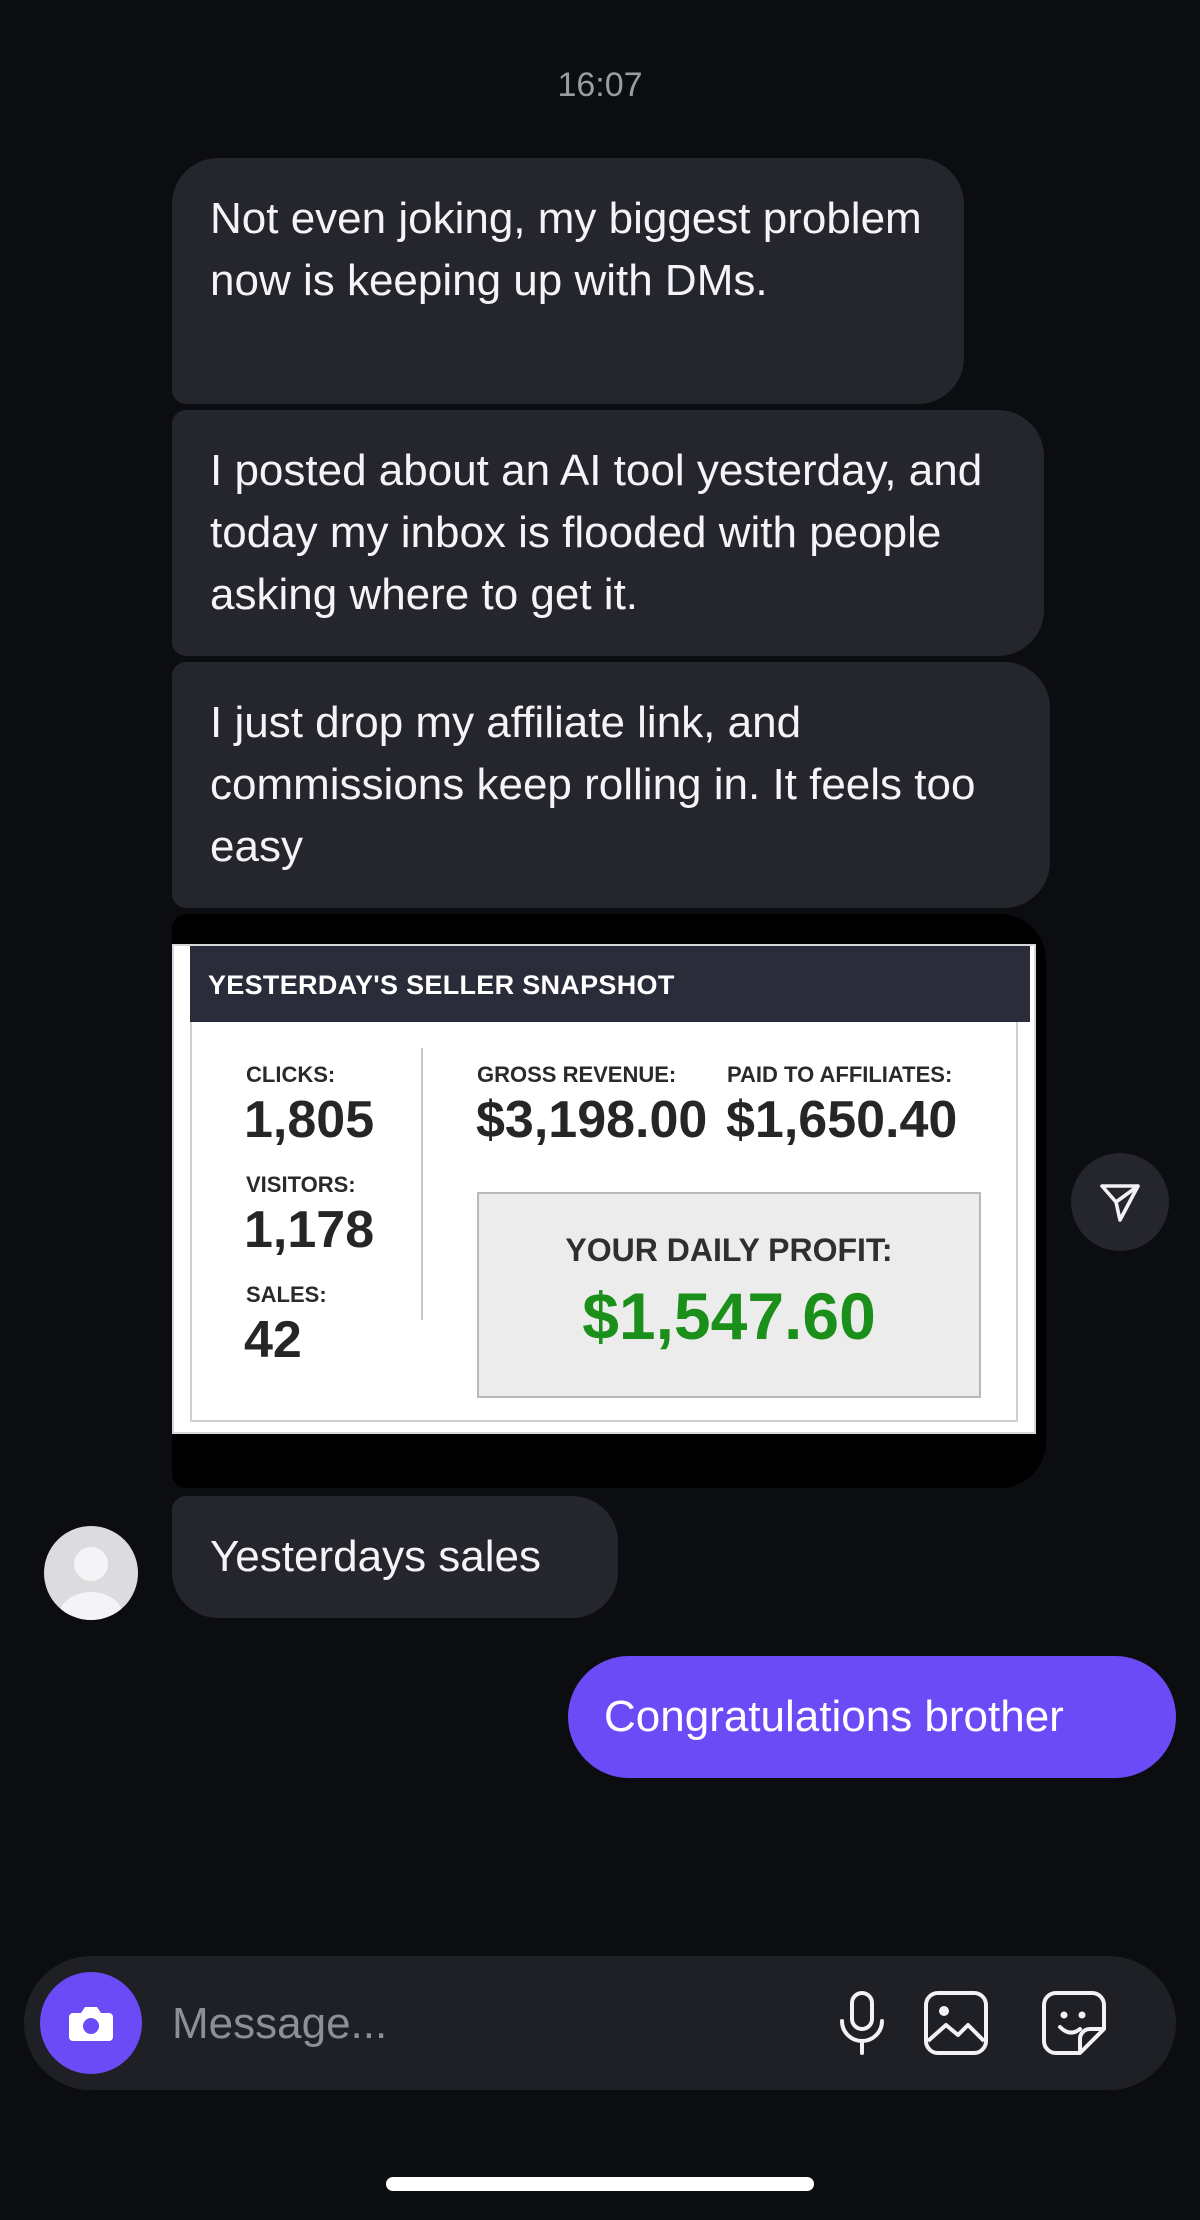 The image size is (1200, 2220). I want to click on gallery-button, so click(956, 2023).